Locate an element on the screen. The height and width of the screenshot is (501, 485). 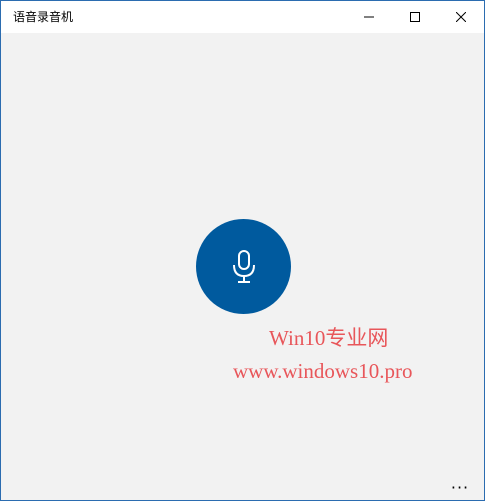
minimize-icon is located at coordinates (369, 17).